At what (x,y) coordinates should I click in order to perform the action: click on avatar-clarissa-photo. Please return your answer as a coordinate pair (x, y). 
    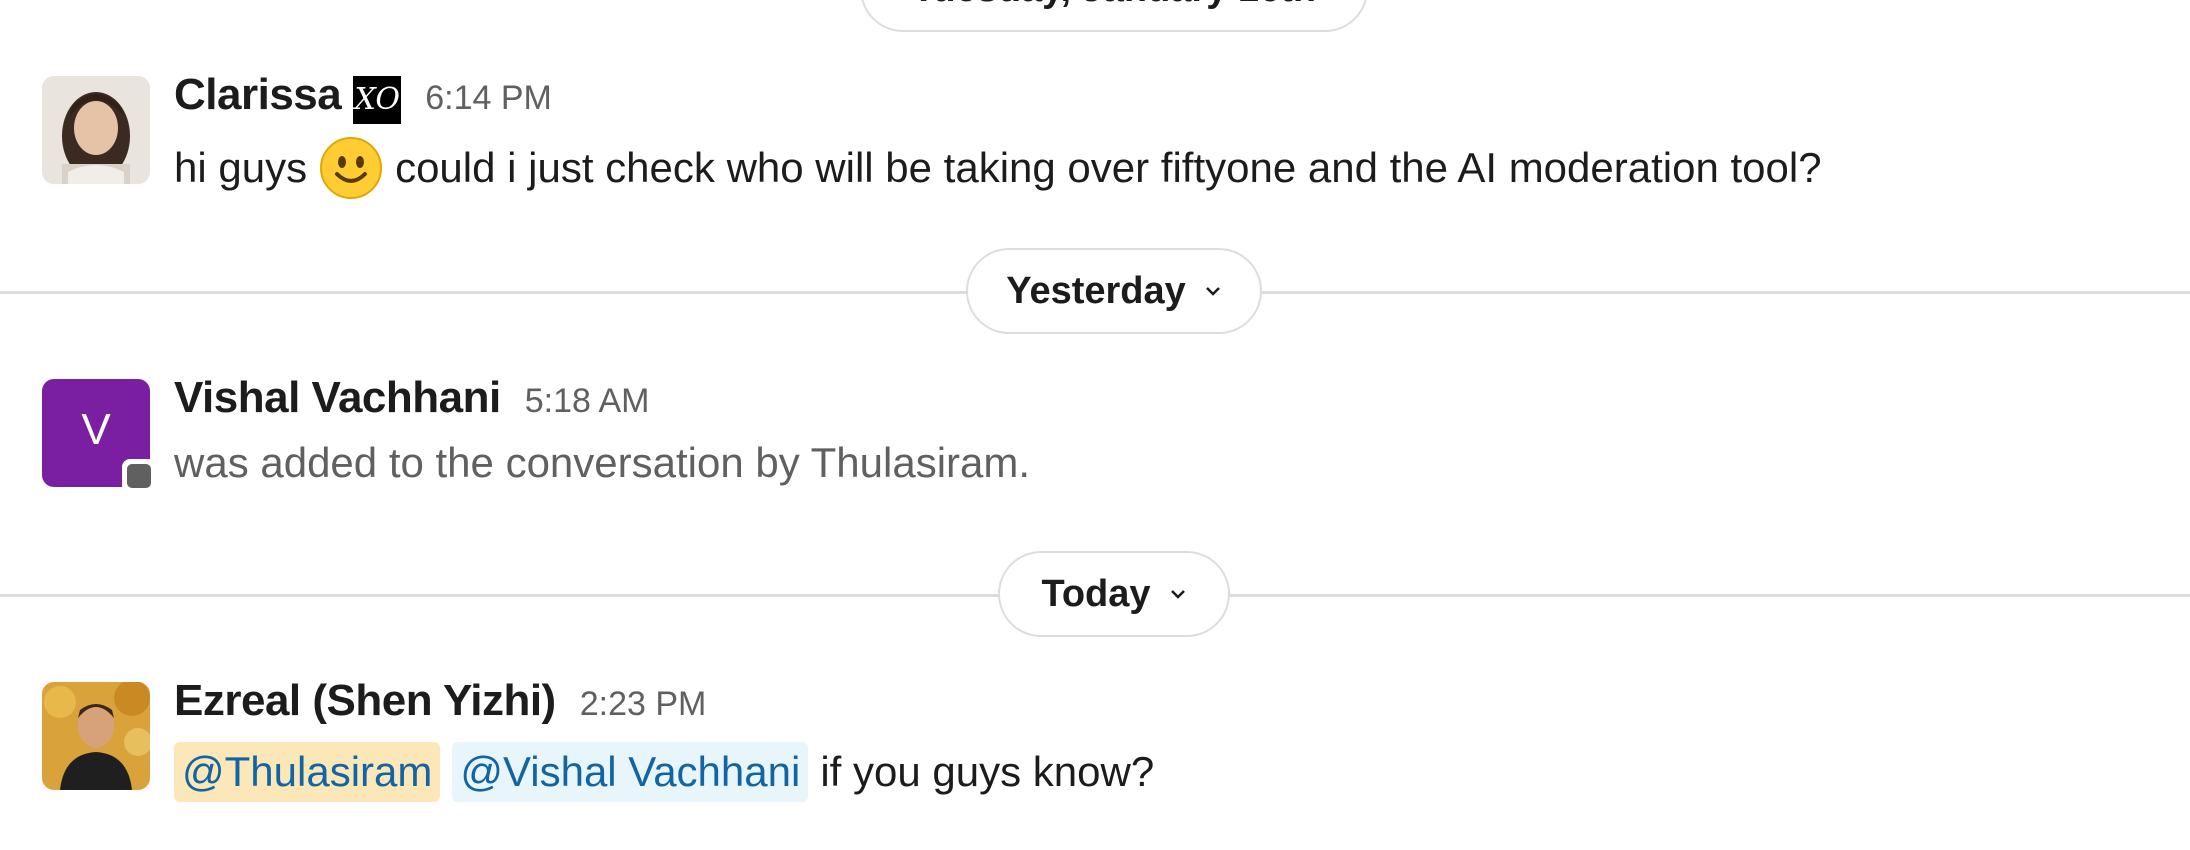
    Looking at the image, I should click on (96, 130).